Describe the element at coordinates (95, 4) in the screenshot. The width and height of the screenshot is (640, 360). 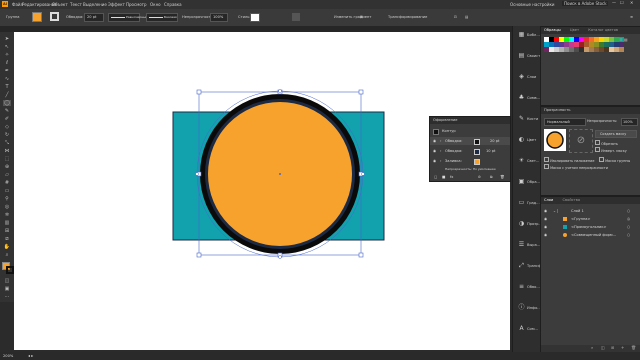
I see `menu-select: Выделение` at that location.